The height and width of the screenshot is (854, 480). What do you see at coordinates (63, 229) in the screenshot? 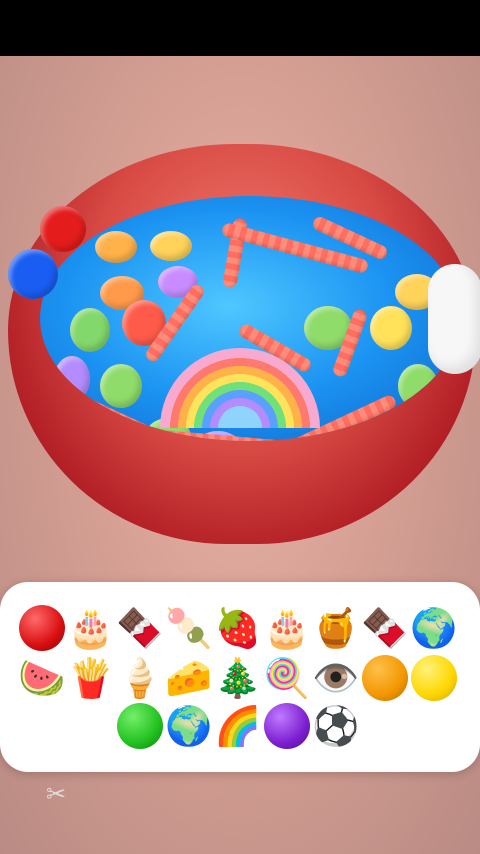
I see `red-gumball` at bounding box center [63, 229].